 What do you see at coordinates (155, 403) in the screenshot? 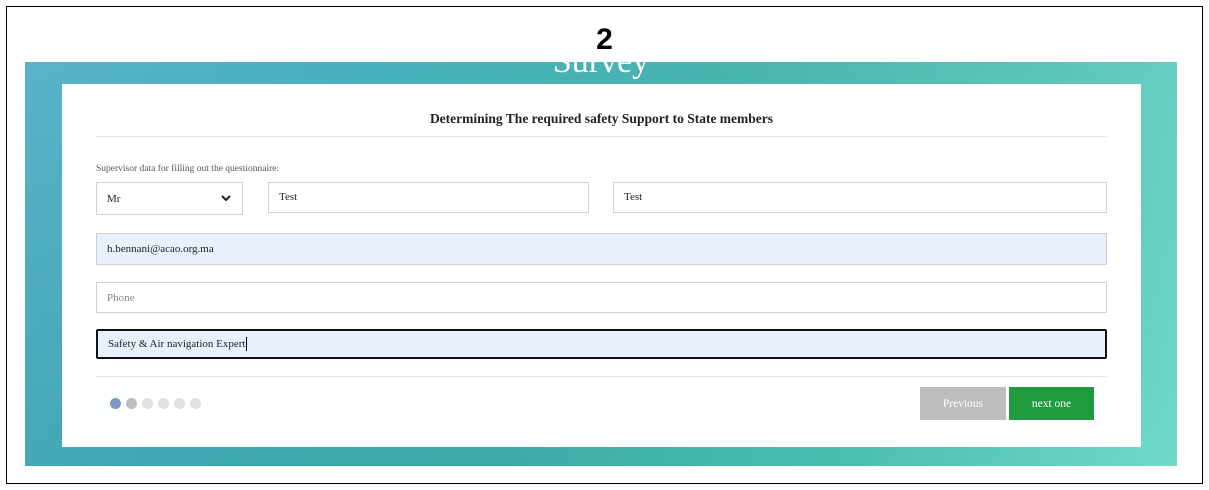
I see `step-progress-dots` at bounding box center [155, 403].